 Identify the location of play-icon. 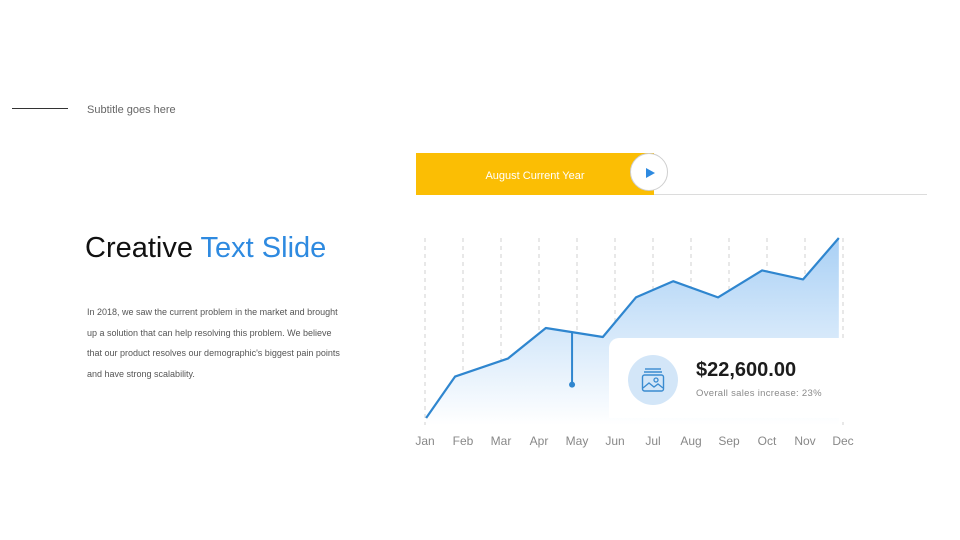
(650, 173).